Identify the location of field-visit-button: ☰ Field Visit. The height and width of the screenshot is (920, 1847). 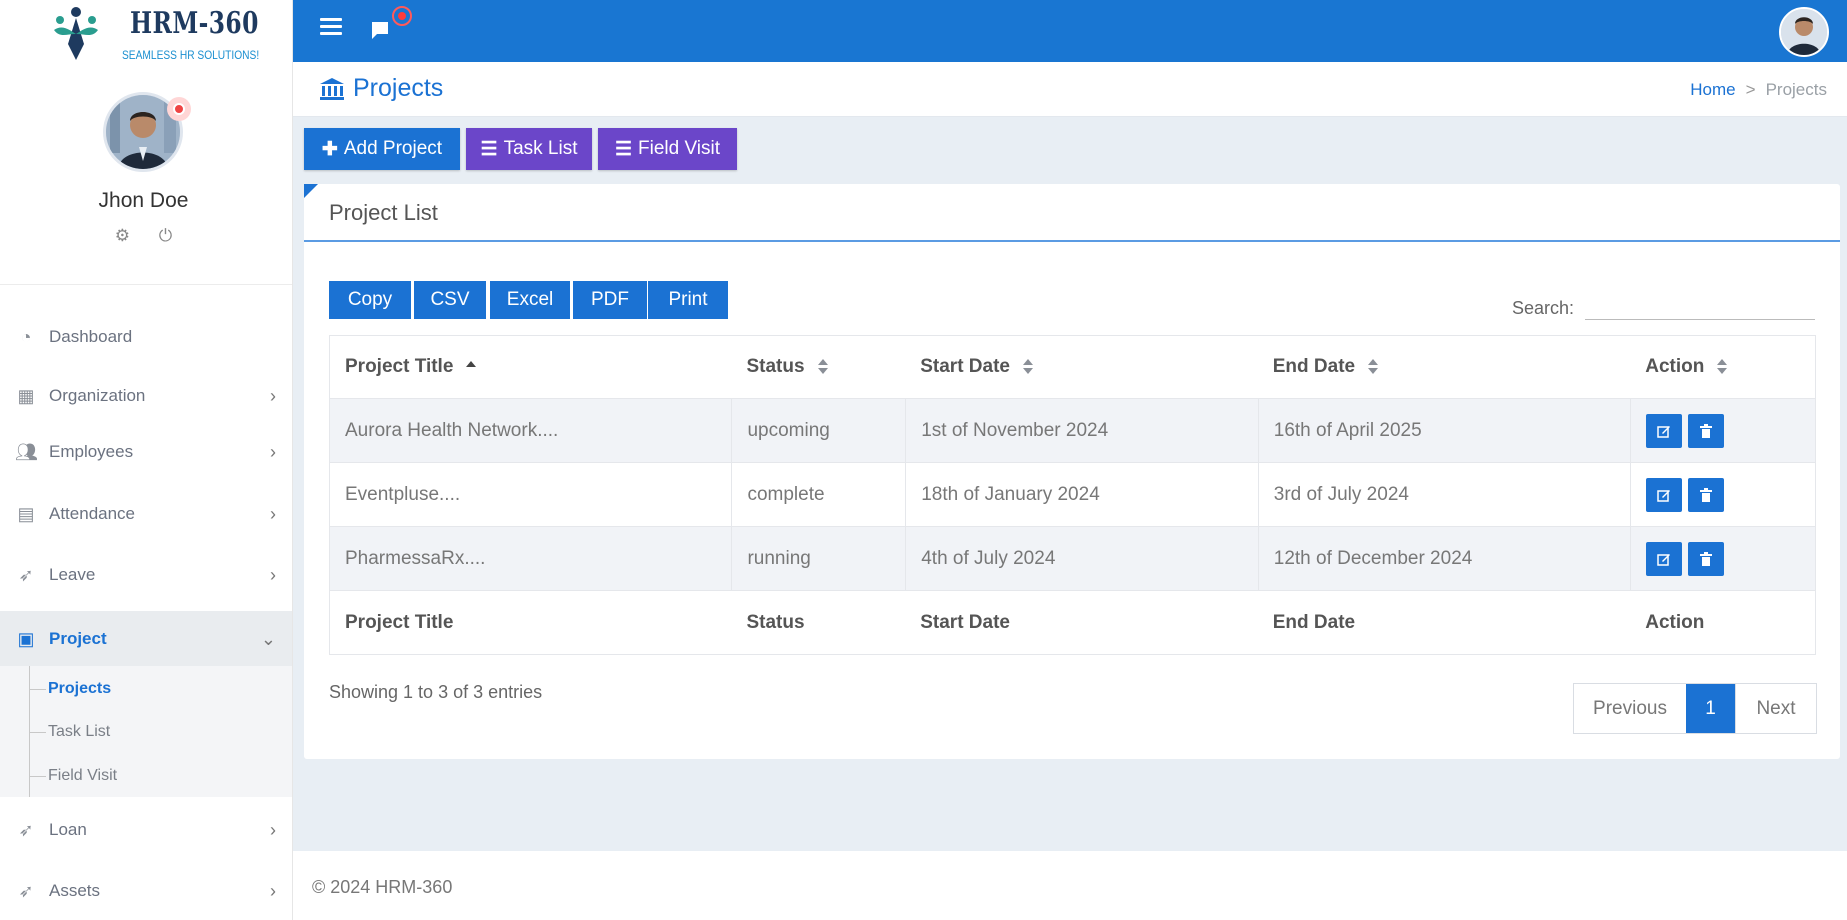
(667, 149).